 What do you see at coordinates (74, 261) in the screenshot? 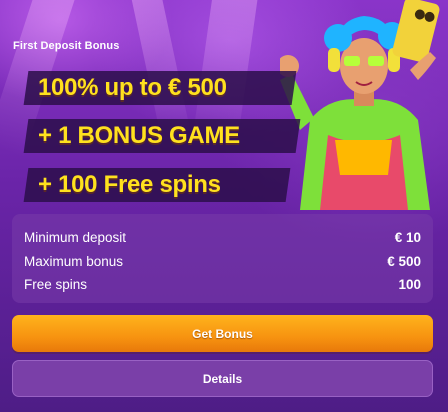
I see `details-row-label: Maximum bonus` at bounding box center [74, 261].